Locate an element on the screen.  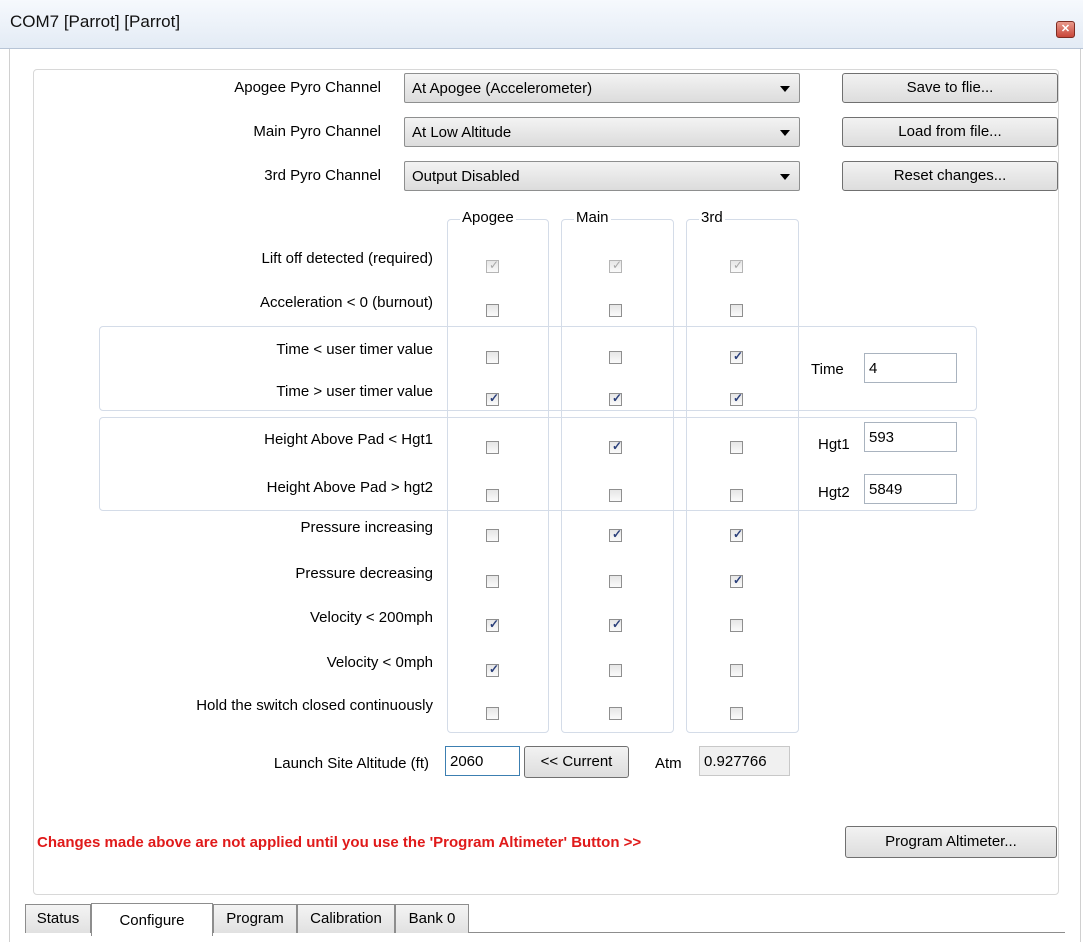
checkbox-time-gt-main: ✓ is located at coordinates (616, 398).